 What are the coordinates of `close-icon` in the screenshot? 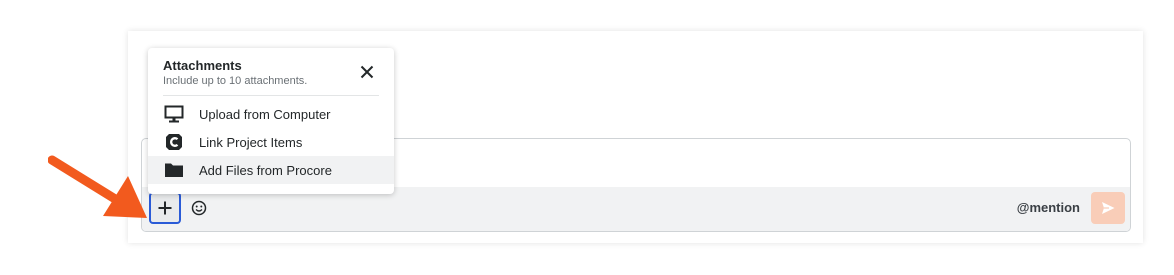 It's located at (367, 72).